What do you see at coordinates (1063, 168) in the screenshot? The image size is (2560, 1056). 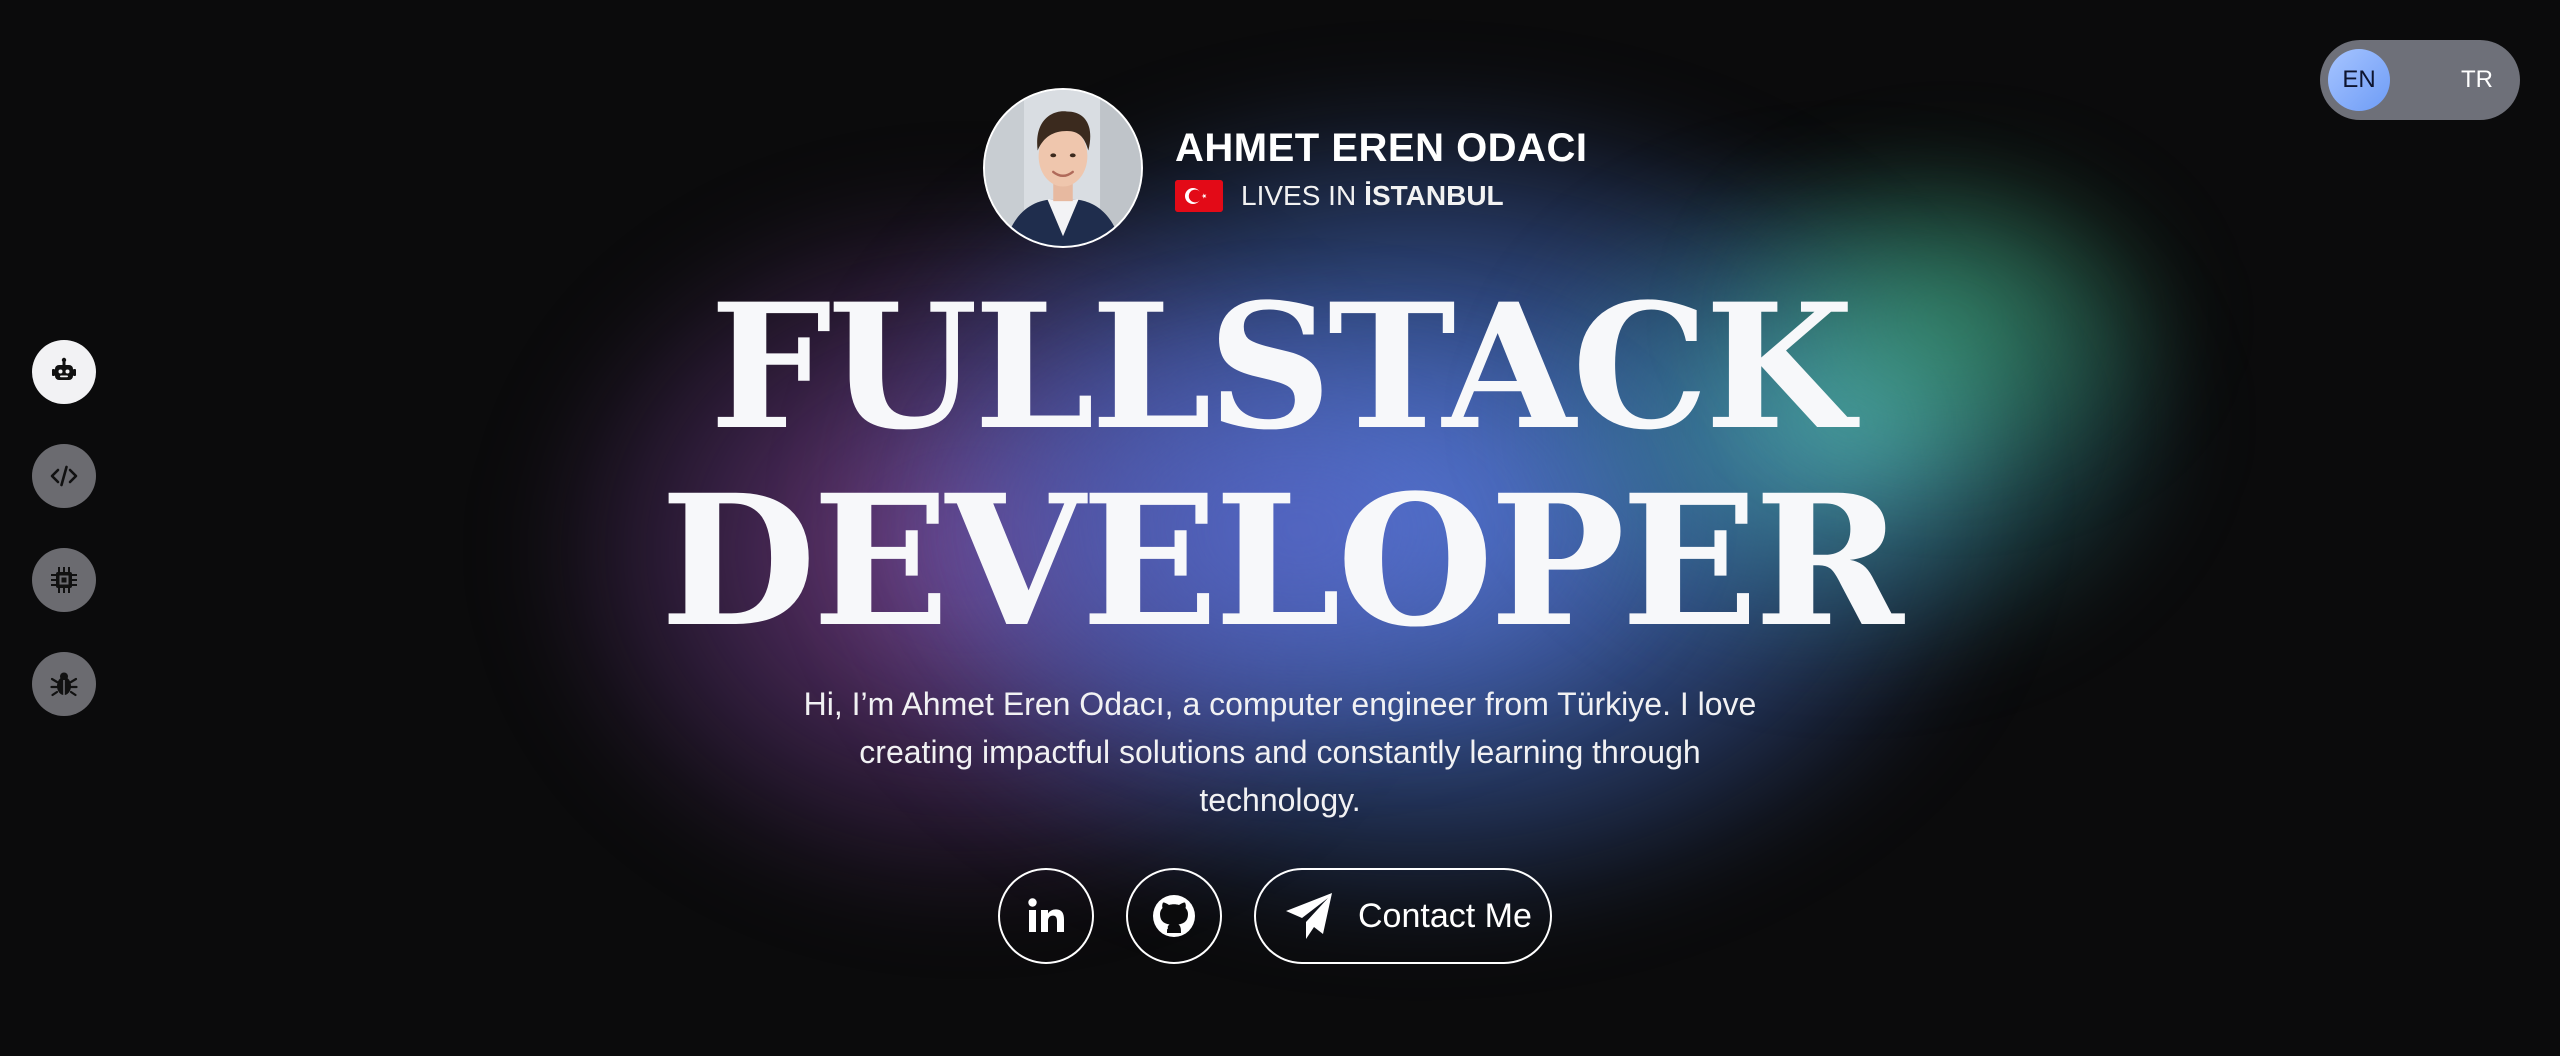 I see `avatar` at bounding box center [1063, 168].